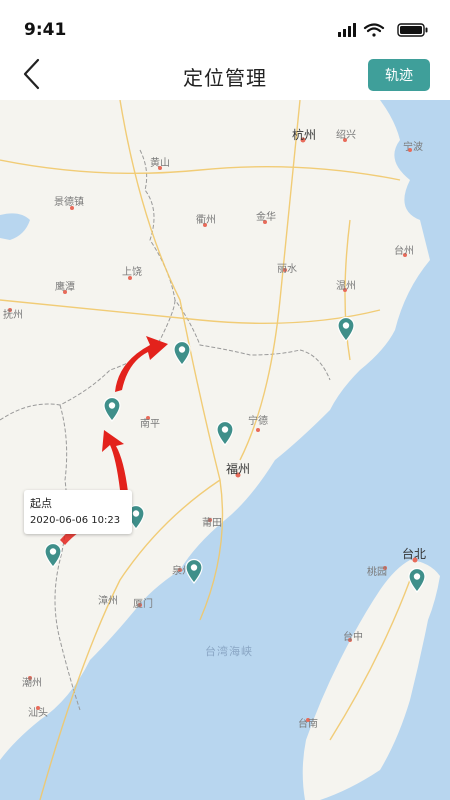  What do you see at coordinates (346, 135) in the screenshot?
I see `city-label: 绍兴` at bounding box center [346, 135].